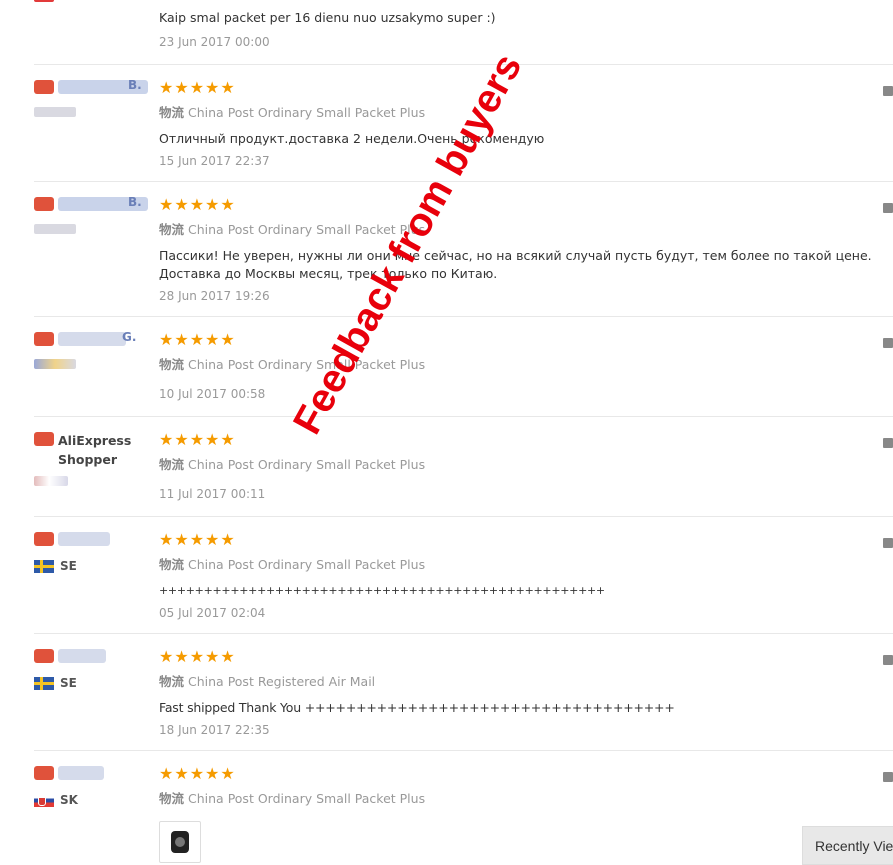  What do you see at coordinates (212, 494) in the screenshot?
I see `review-date: 11 Jul 2017 00:11` at bounding box center [212, 494].